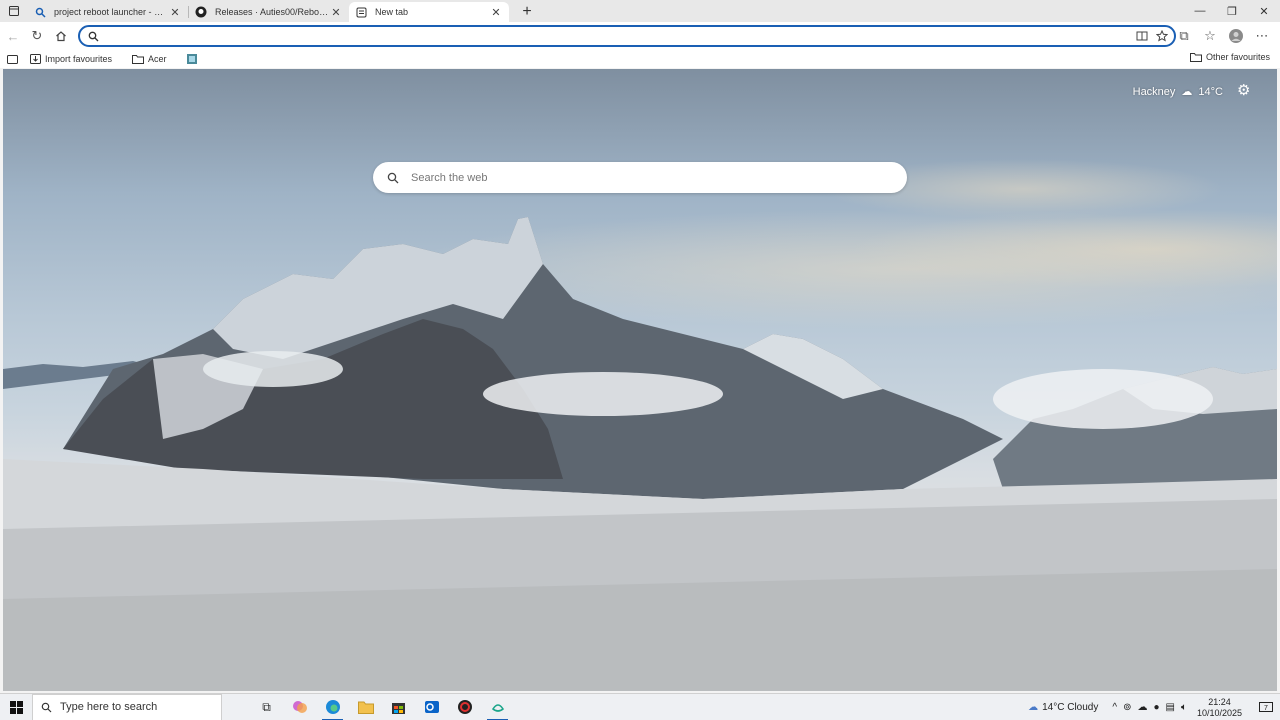 The width and height of the screenshot is (1280, 720). I want to click on avatar, so click(1236, 36).